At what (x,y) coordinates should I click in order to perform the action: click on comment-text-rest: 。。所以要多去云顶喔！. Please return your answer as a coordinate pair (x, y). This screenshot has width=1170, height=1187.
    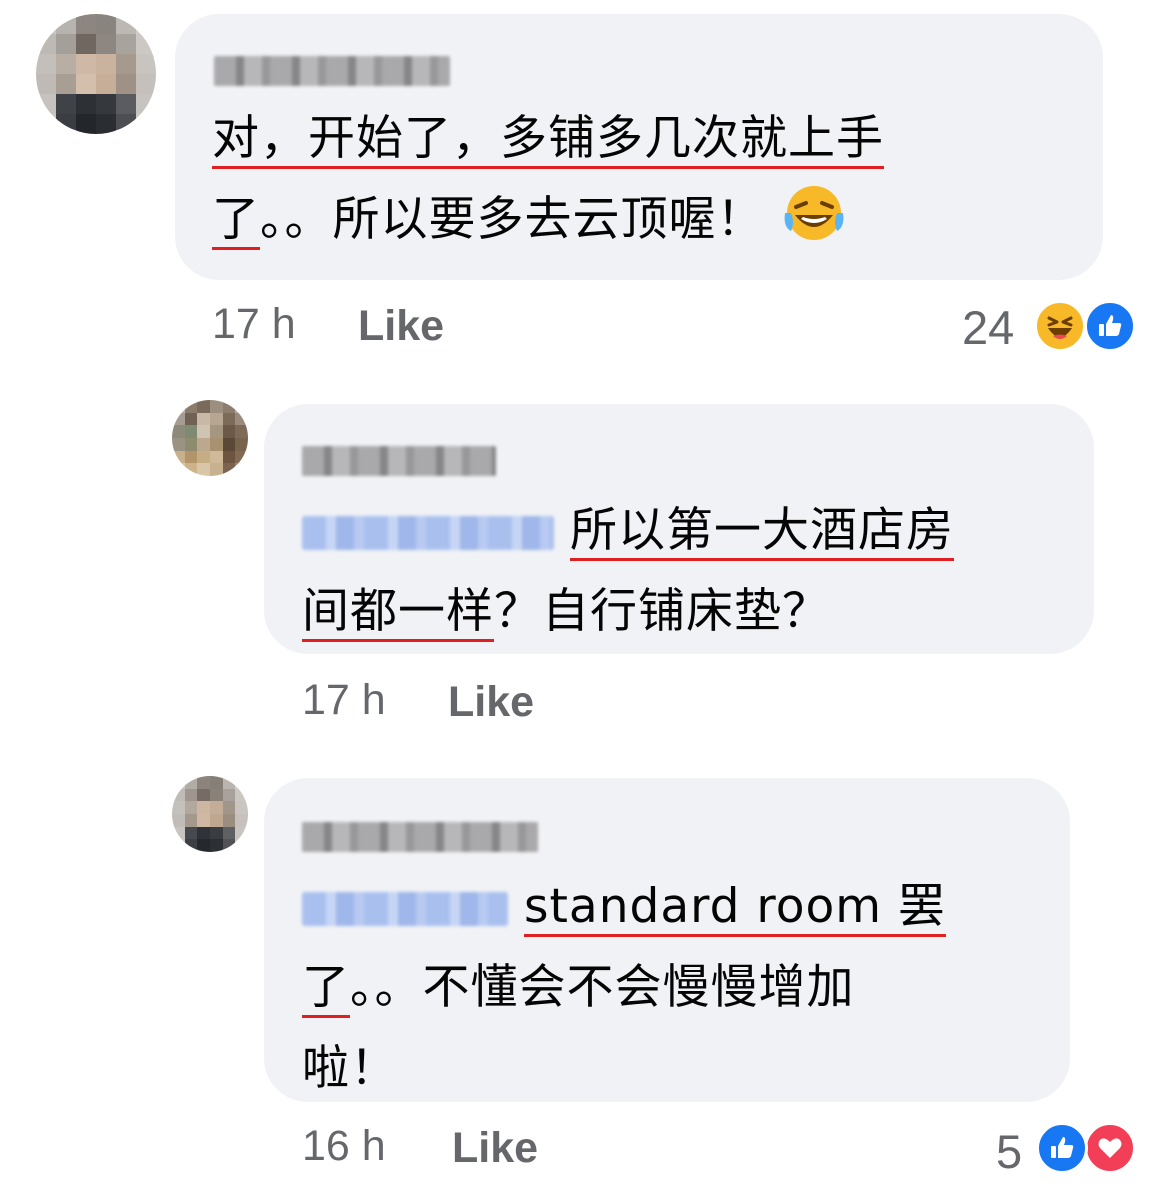
    Looking at the image, I should click on (512, 219).